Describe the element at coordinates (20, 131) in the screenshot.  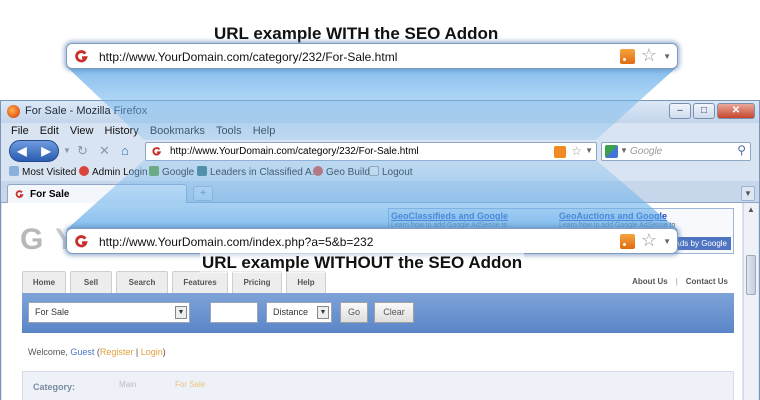
I see `menu-file: File` at that location.